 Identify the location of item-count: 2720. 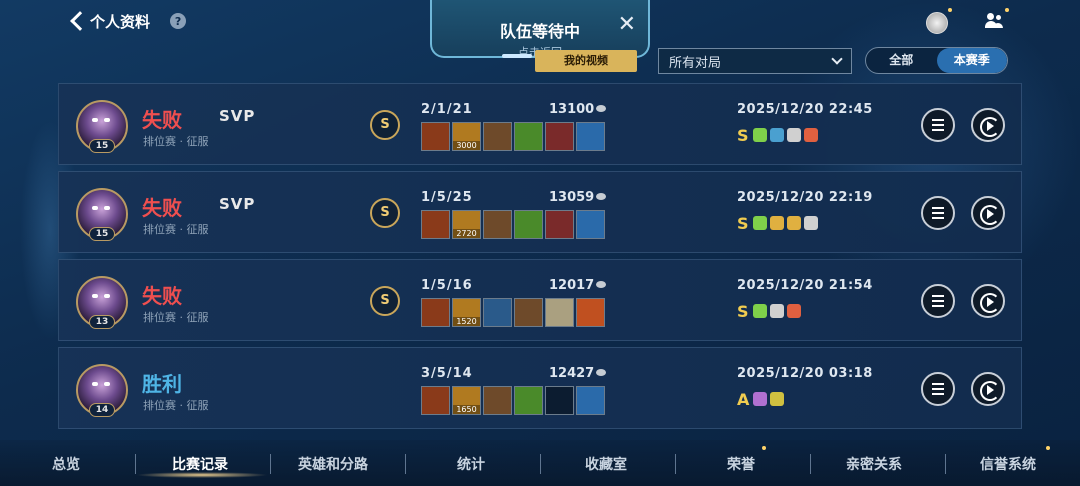
(466, 233).